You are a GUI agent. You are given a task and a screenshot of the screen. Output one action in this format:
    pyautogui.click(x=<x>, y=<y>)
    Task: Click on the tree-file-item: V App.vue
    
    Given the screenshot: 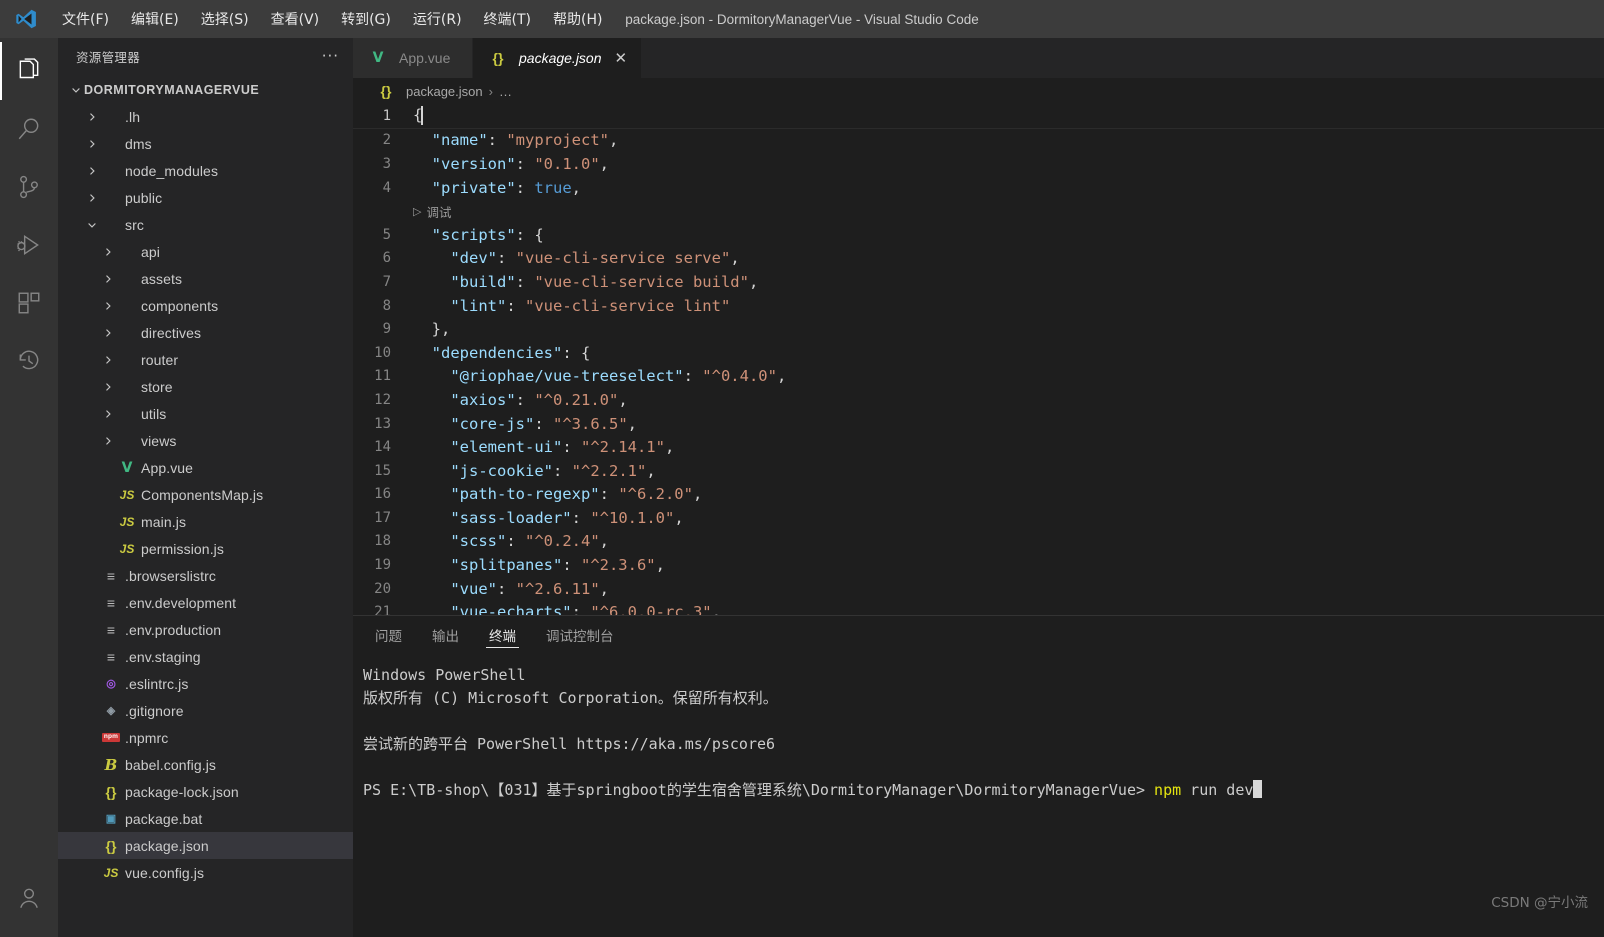 What is the action you would take?
    pyautogui.click(x=205, y=467)
    